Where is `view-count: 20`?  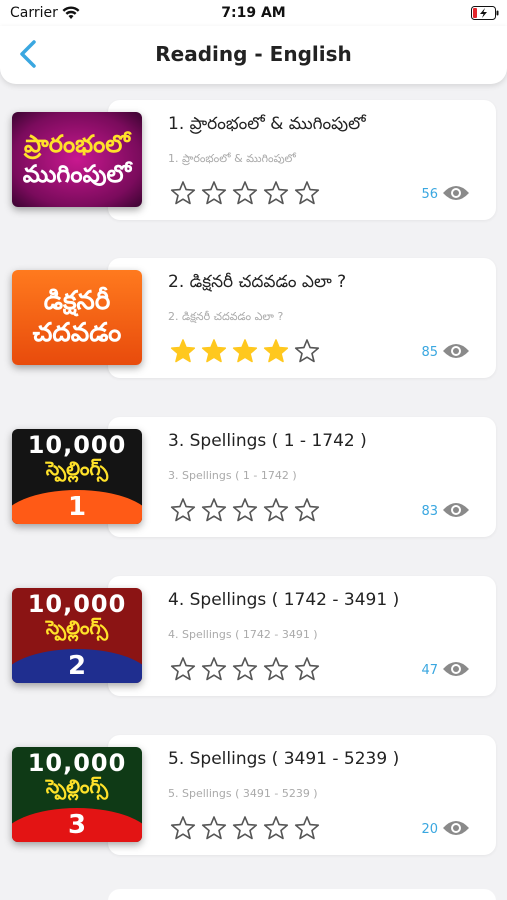
view-count: 20 is located at coordinates (429, 829).